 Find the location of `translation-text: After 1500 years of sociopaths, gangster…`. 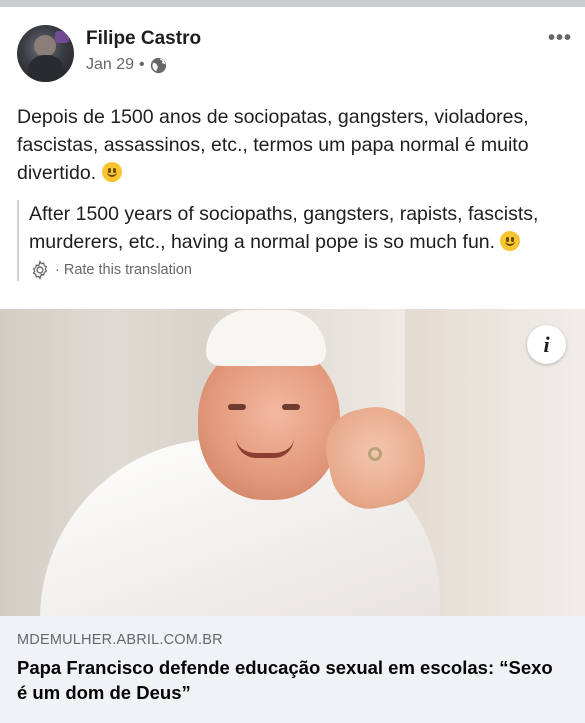

translation-text: After 1500 years of sociopaths, gangster… is located at coordinates (284, 228).